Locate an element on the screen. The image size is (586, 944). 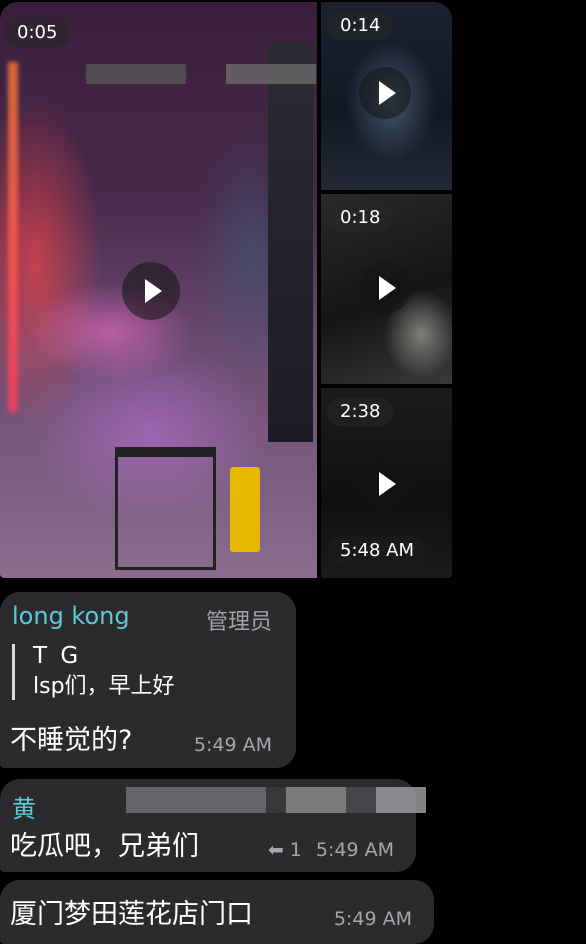
quote-text: lsp们，早上好 is located at coordinates (104, 686).